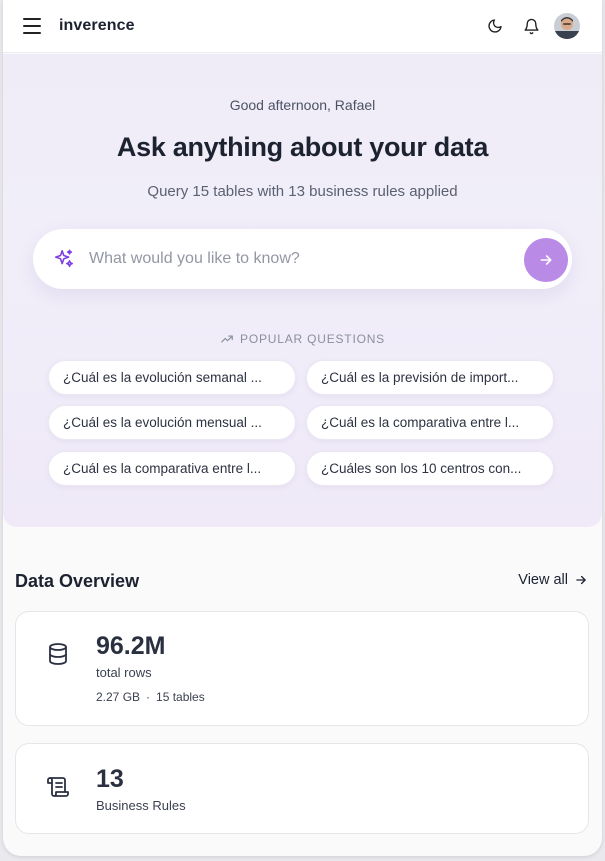 Image resolution: width=605 pixels, height=861 pixels. I want to click on menu-icon, so click(32, 26).